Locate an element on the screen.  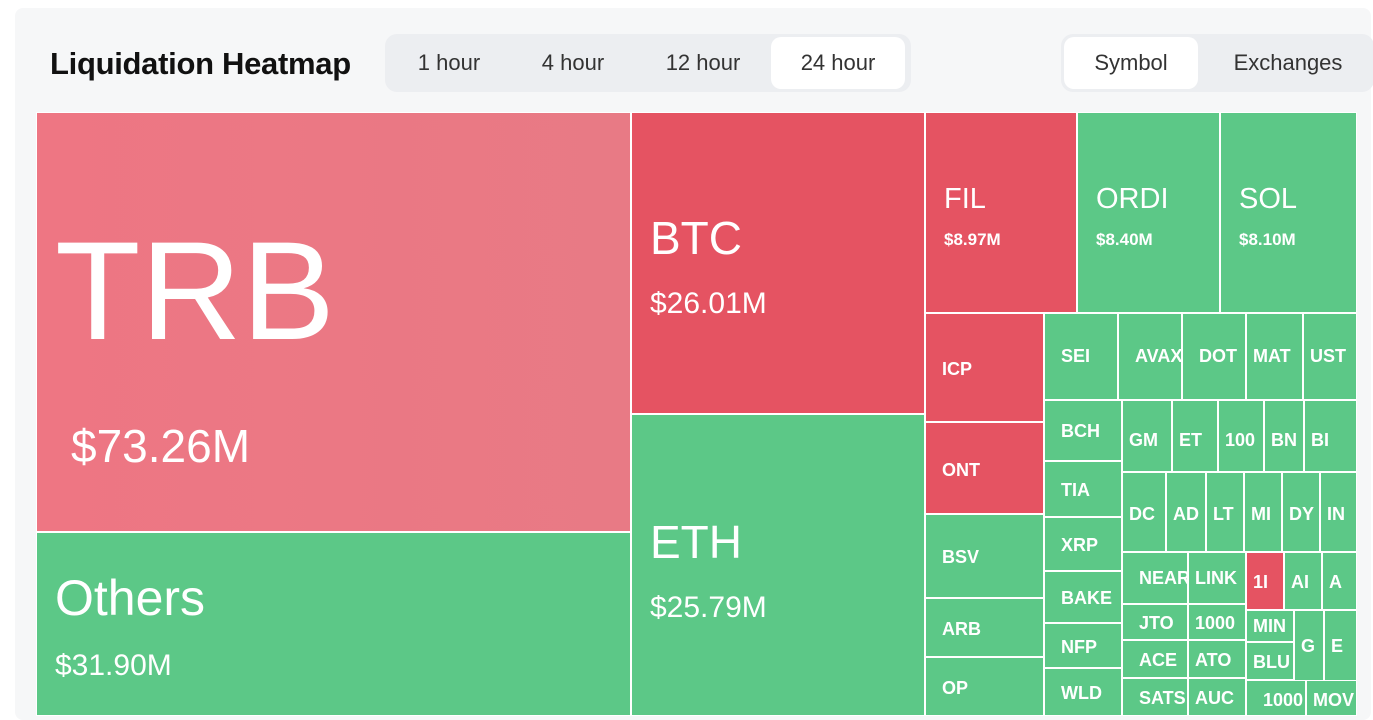
treemap-tile: DOT is located at coordinates (1214, 356).